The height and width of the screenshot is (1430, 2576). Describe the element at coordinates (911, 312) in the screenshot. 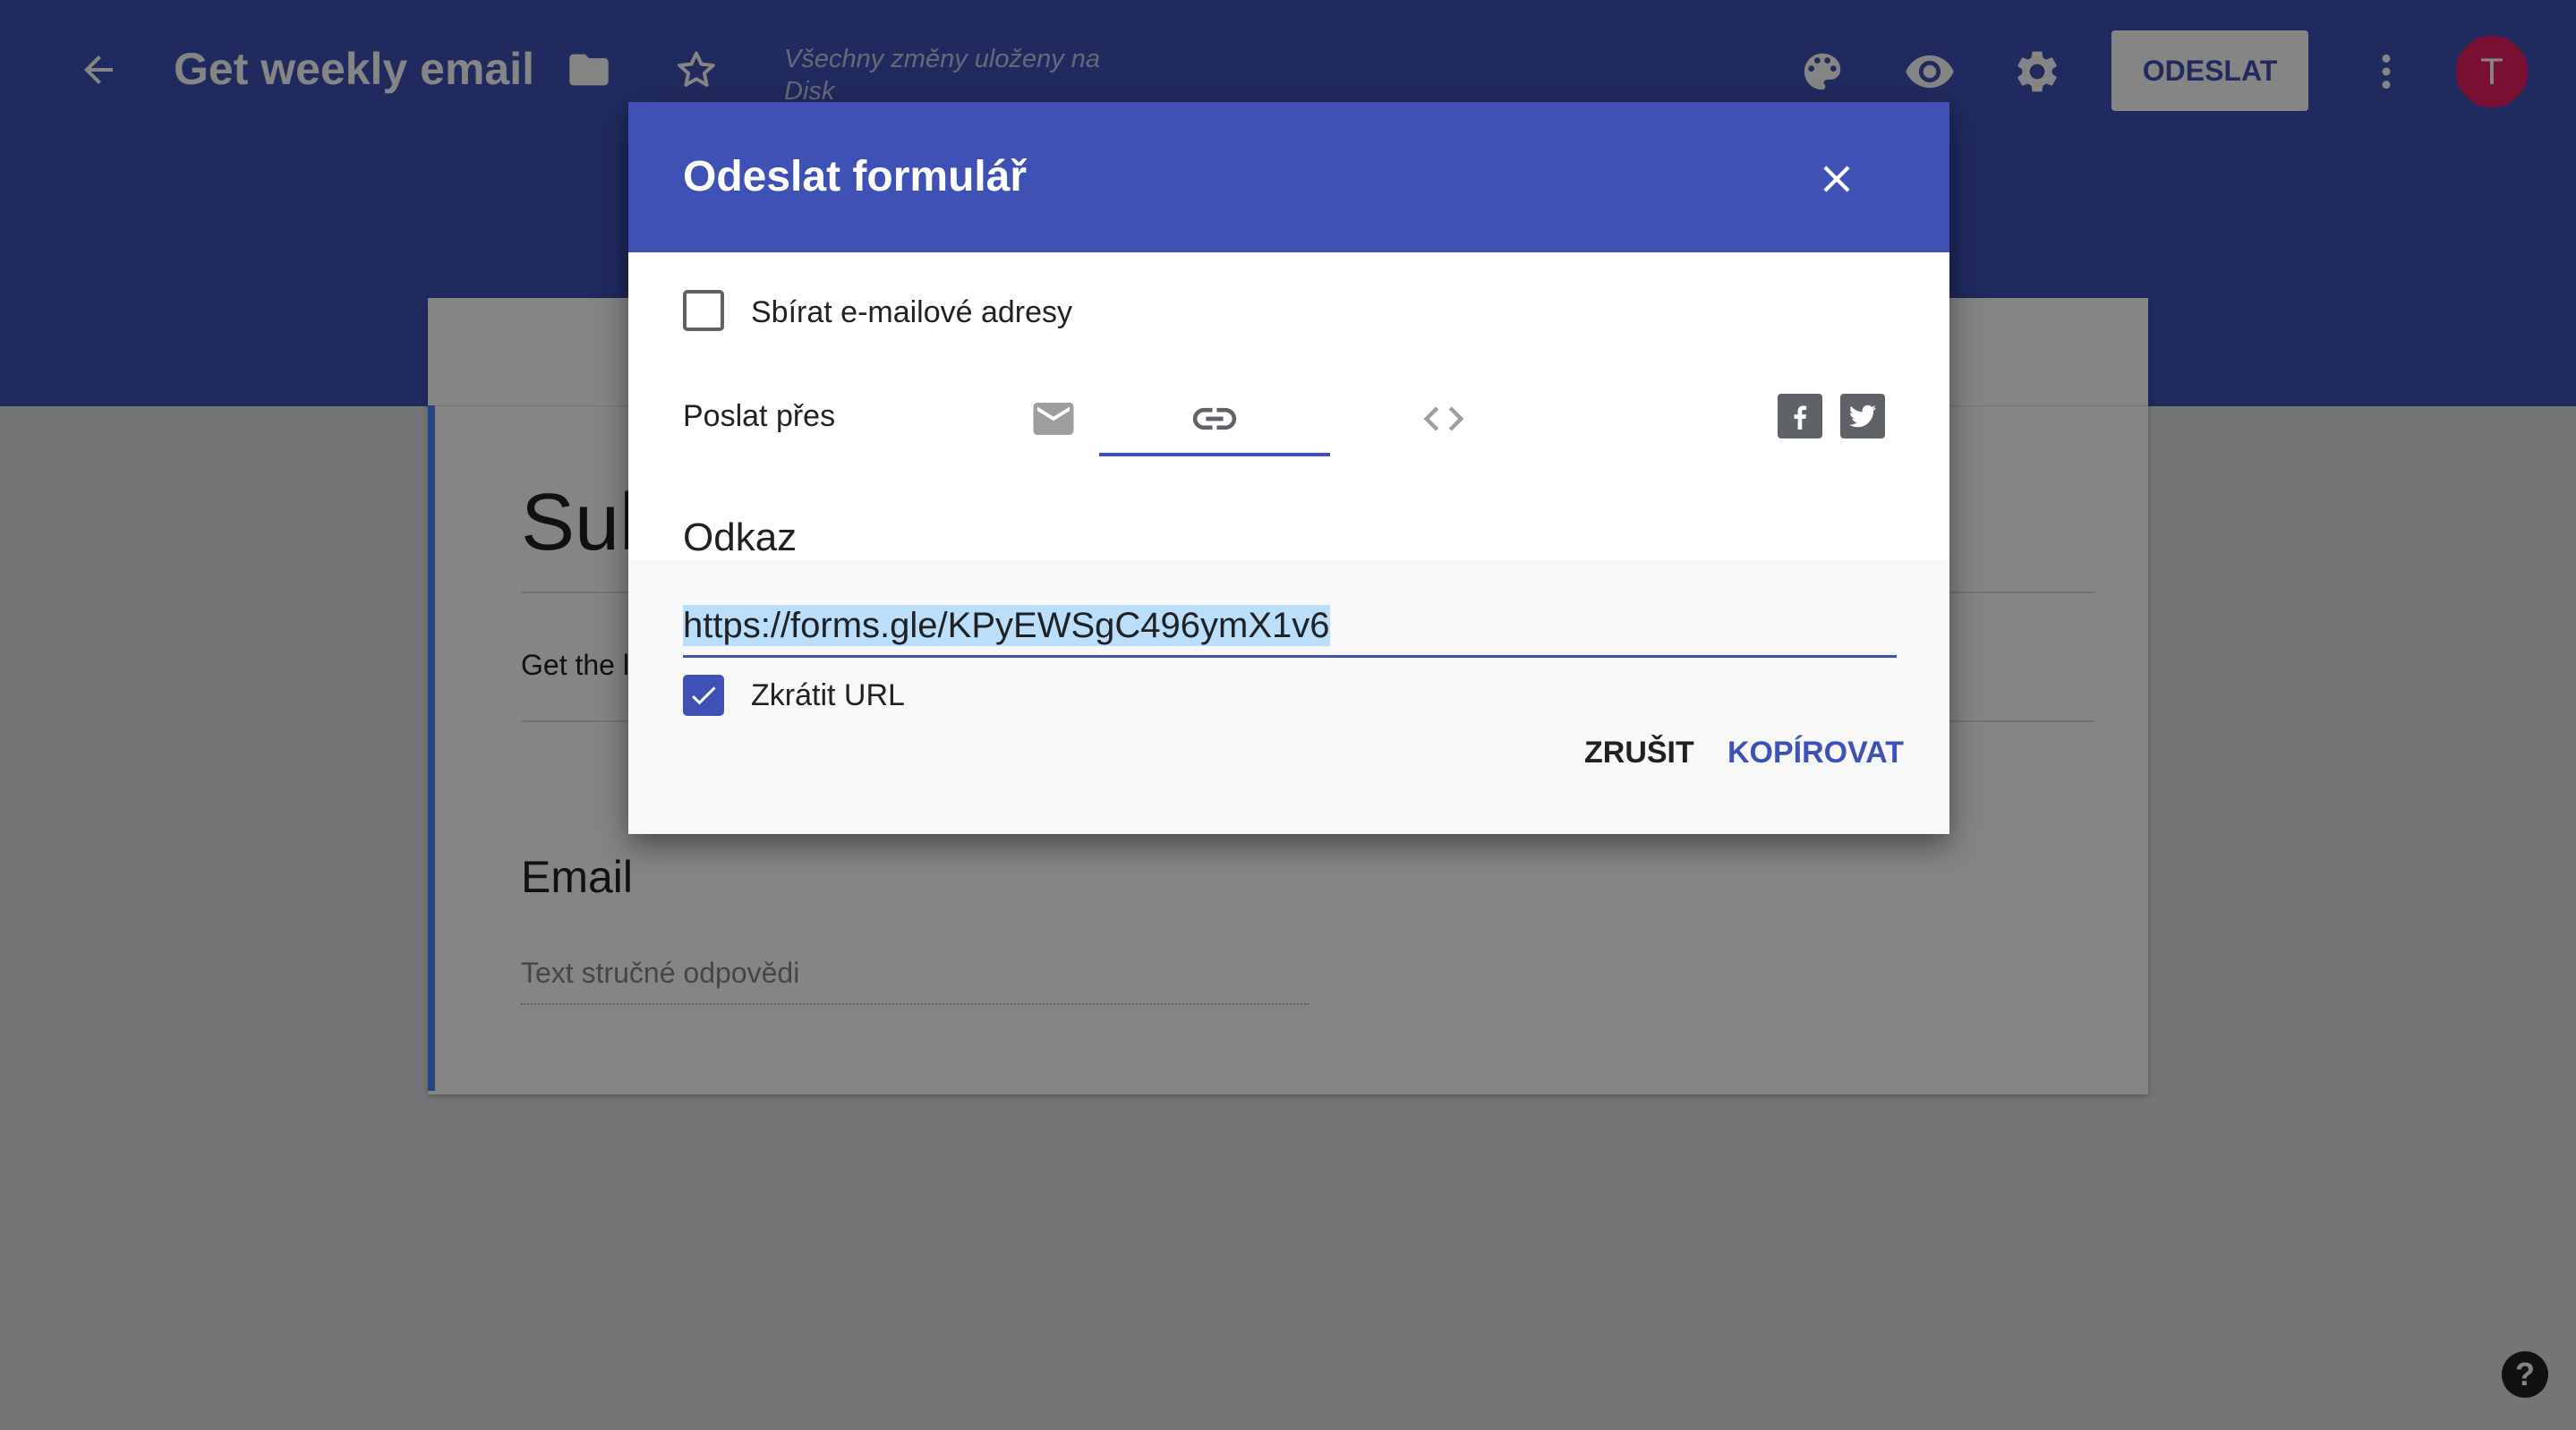

I see `collect-emails-label: Sbírat e-mailové adresy` at that location.